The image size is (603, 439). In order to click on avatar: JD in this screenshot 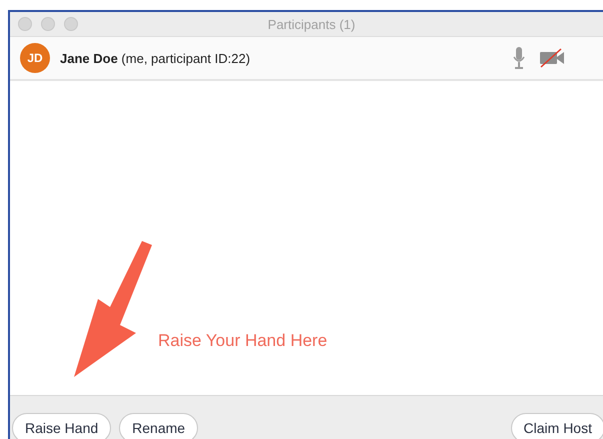, I will do `click(35, 58)`.